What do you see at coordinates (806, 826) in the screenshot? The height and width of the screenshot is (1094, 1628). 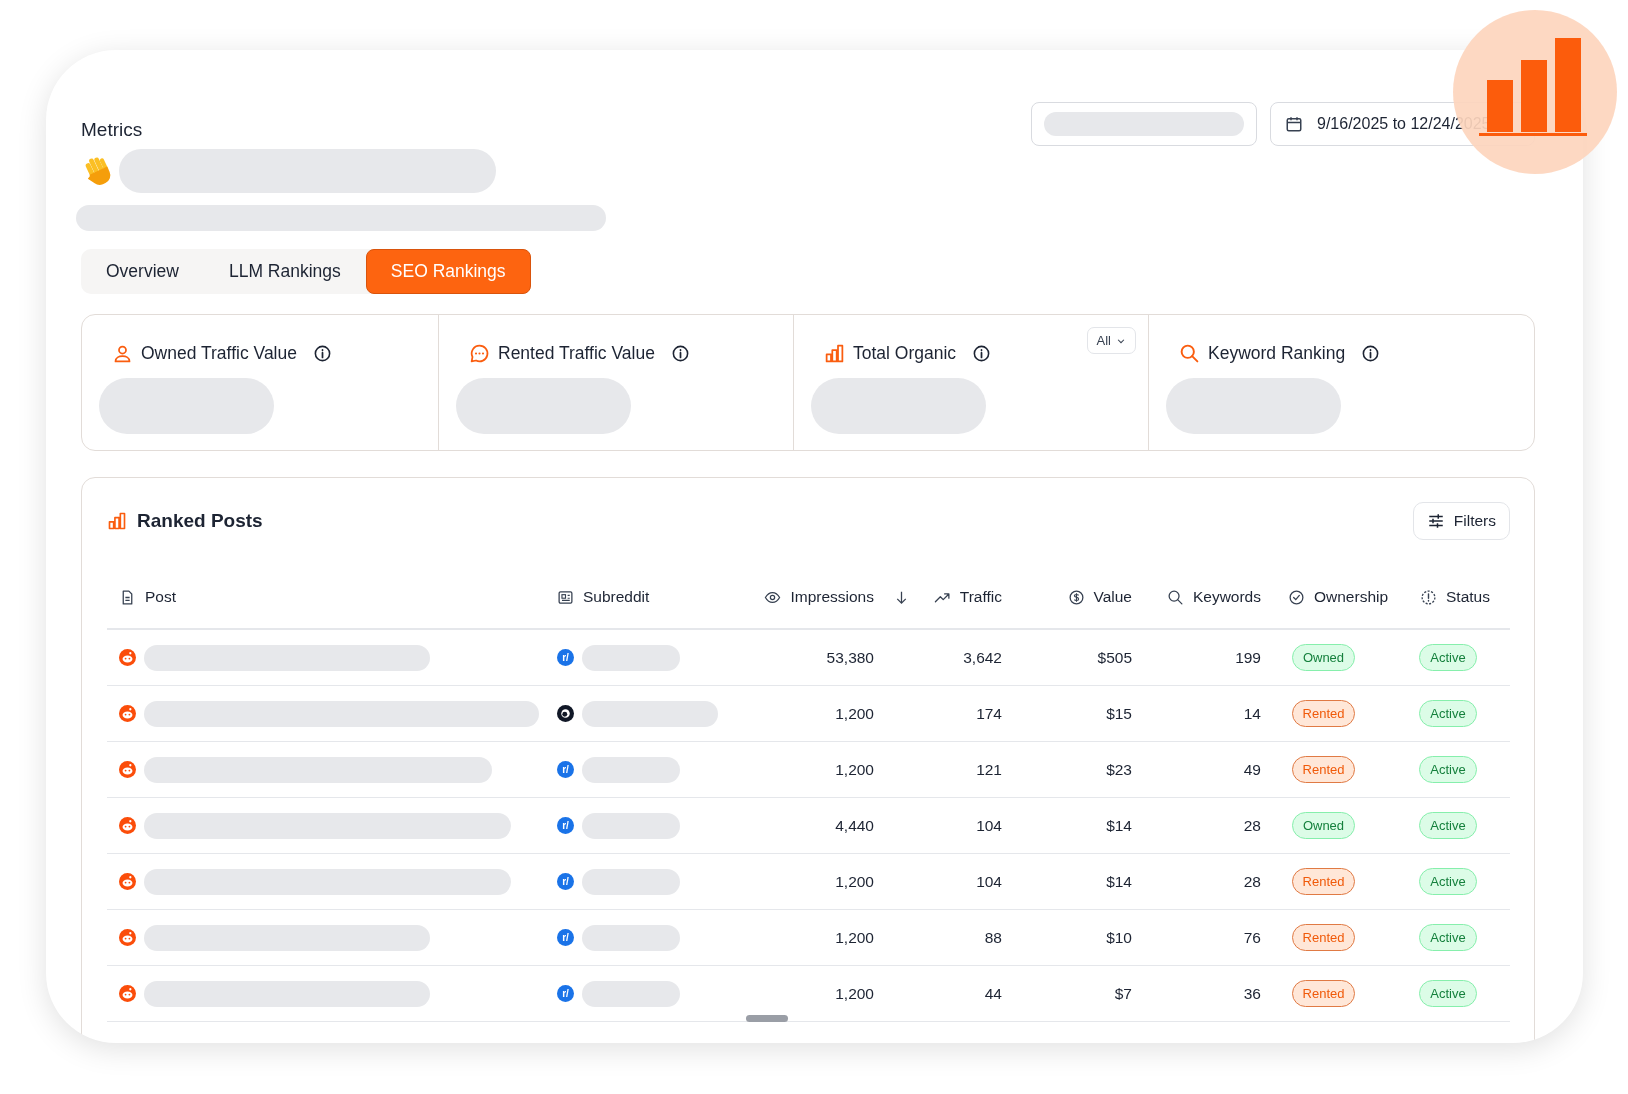 I see `table-cell: 4,440` at bounding box center [806, 826].